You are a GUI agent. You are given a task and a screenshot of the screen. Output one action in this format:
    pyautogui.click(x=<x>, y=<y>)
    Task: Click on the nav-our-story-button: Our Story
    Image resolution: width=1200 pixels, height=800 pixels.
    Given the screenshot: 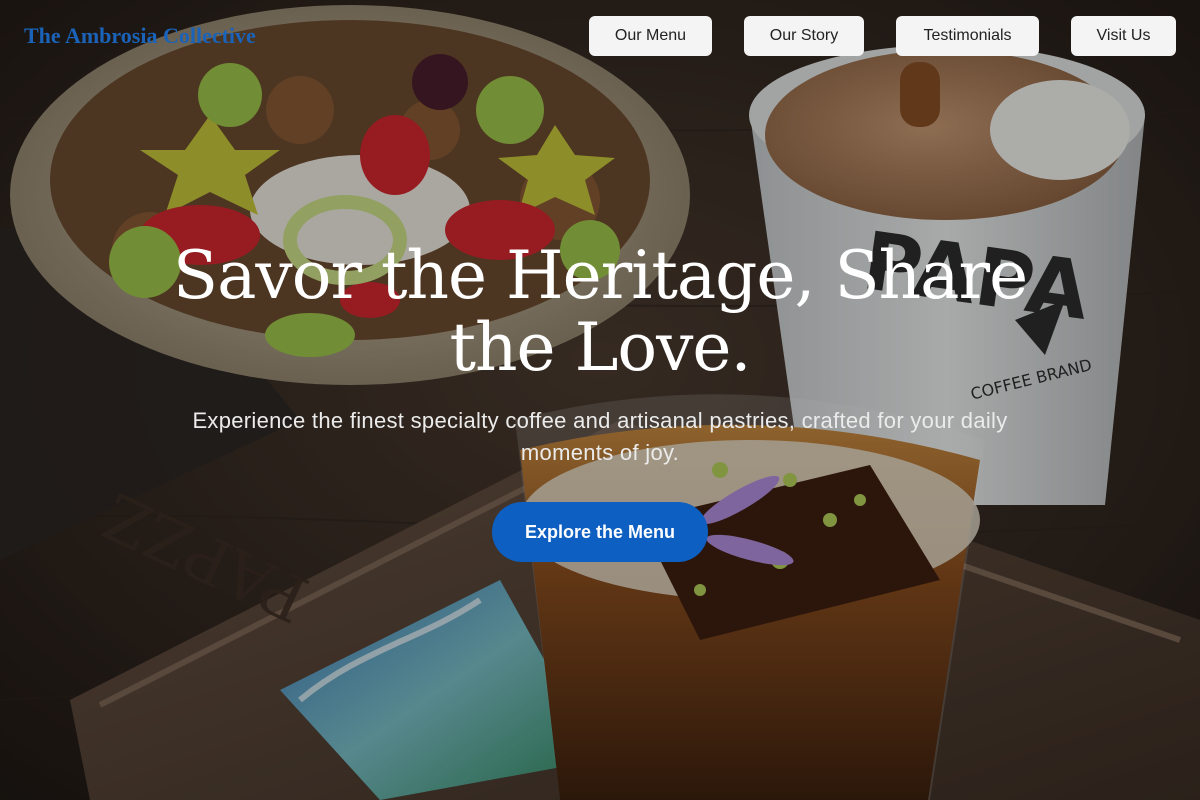 What is the action you would take?
    pyautogui.click(x=804, y=36)
    